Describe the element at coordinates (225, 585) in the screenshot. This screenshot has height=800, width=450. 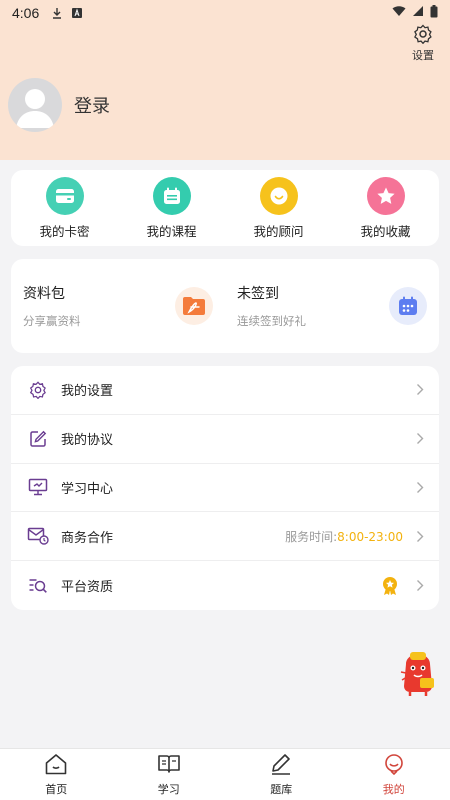
I see `menu-item-platform-qualification: 平台资质` at that location.